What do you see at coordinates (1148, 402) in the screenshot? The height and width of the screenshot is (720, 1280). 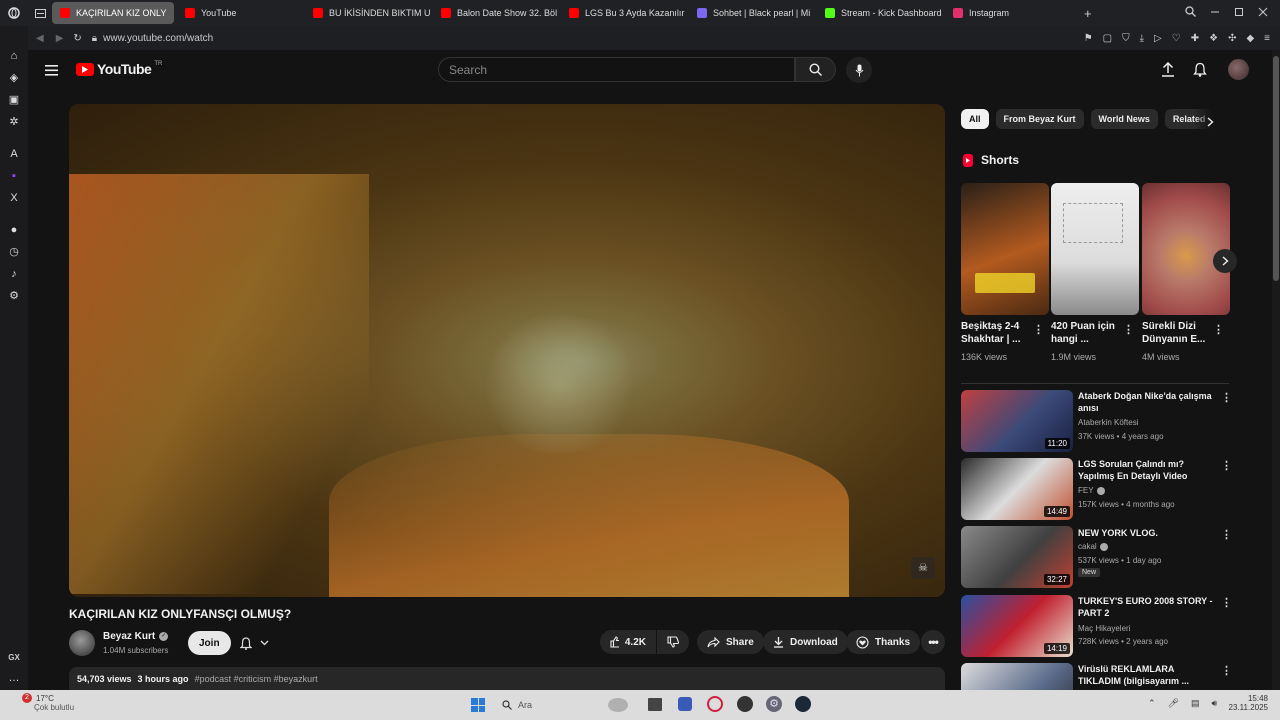 I see `recommendation-title: Ataberk Doğan Nike'da çalışma anısı` at bounding box center [1148, 402].